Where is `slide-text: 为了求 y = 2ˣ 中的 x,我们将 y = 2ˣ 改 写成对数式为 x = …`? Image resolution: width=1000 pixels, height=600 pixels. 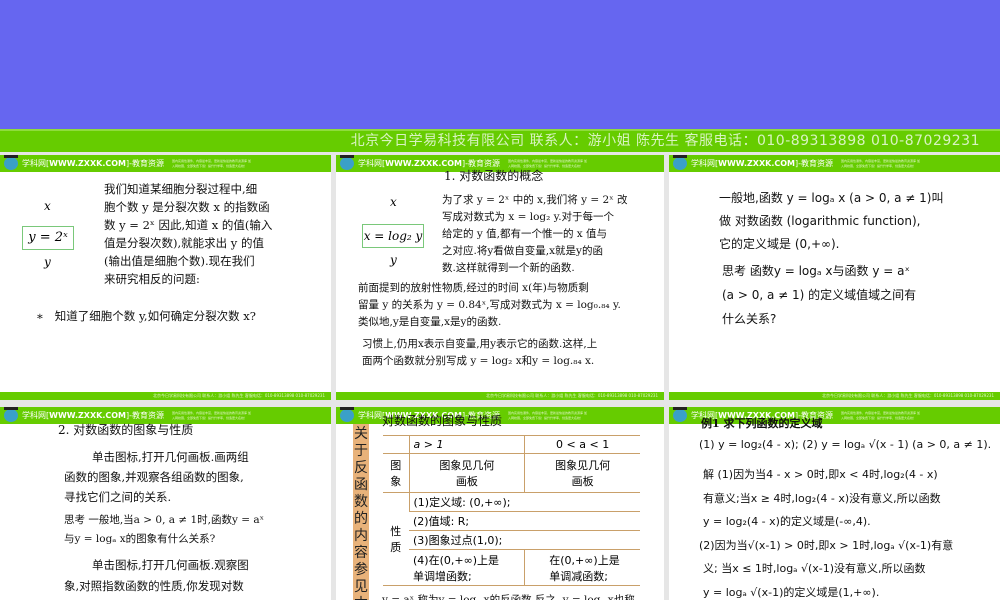 slide-text: 为了求 y = 2ˣ 中的 x,我们将 y = 2ˣ 改 写成对数式为 x = … is located at coordinates (535, 234).